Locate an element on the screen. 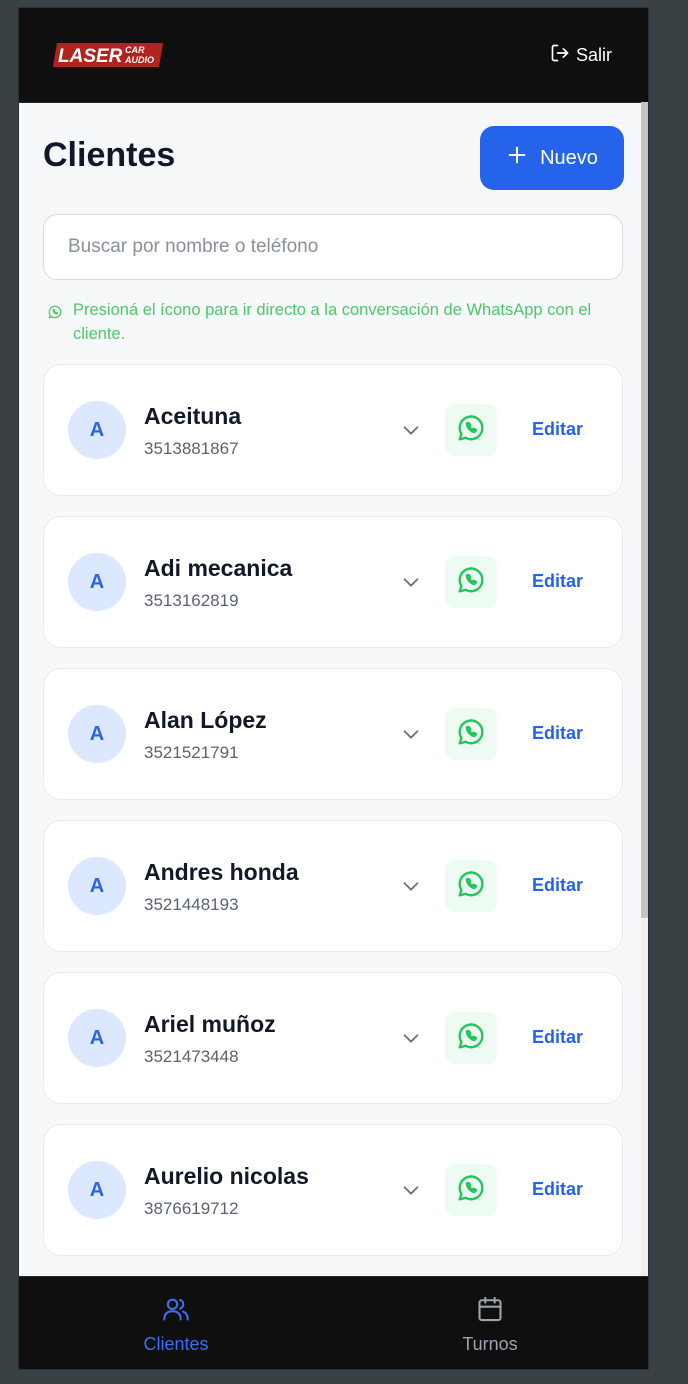  users-icon is located at coordinates (176, 1311).